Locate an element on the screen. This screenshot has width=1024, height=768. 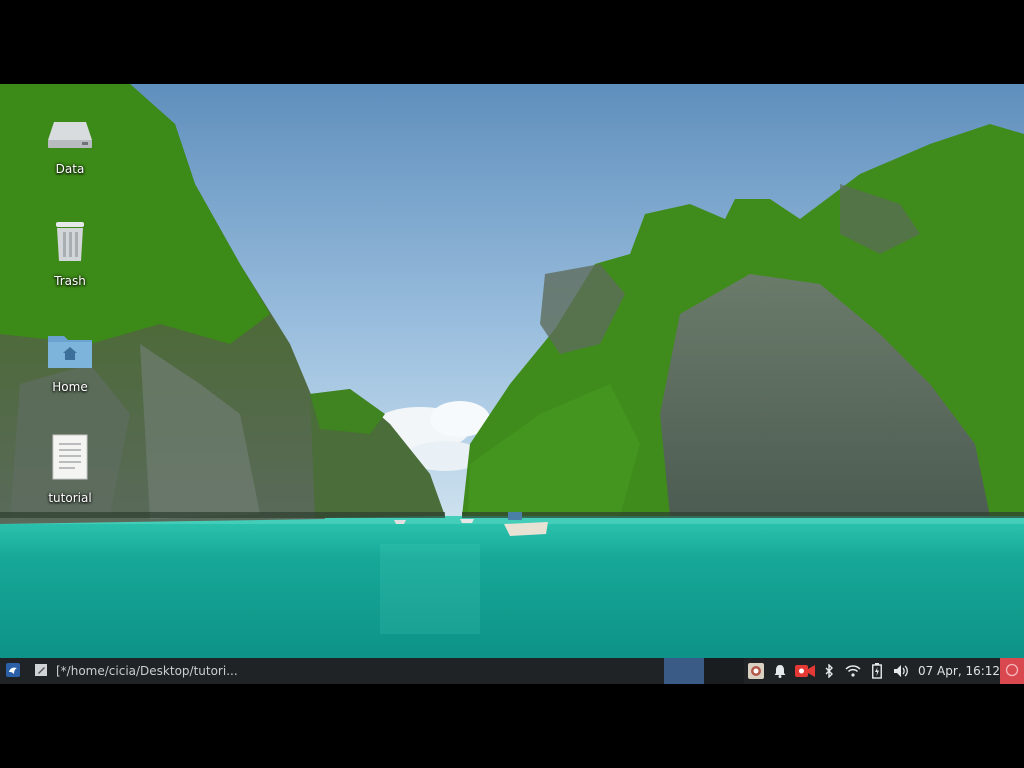
camera-record-icon is located at coordinates (805, 671).